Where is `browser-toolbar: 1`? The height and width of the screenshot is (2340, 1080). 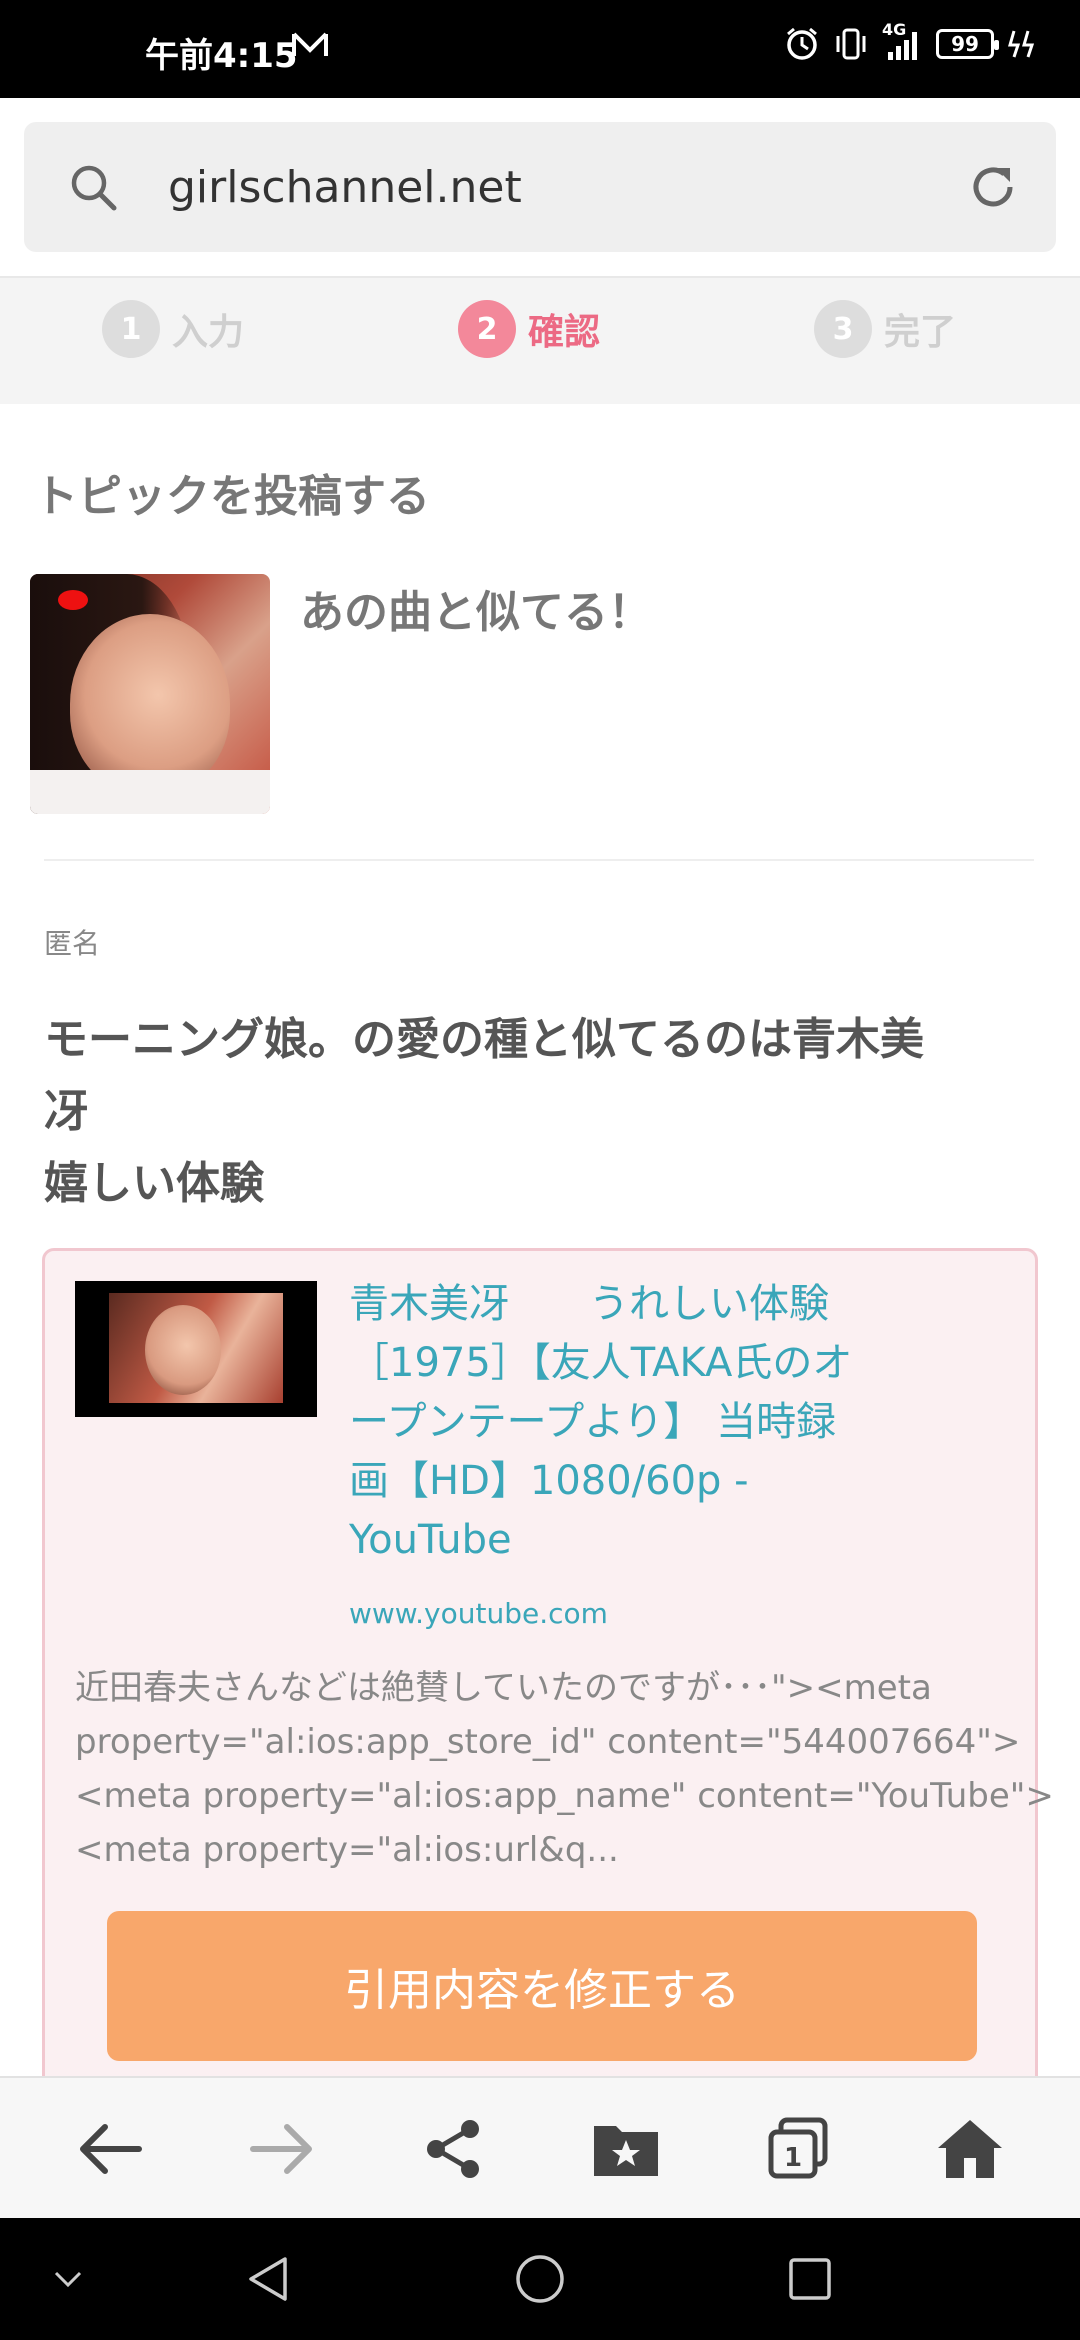
browser-toolbar: 1 is located at coordinates (540, 2147).